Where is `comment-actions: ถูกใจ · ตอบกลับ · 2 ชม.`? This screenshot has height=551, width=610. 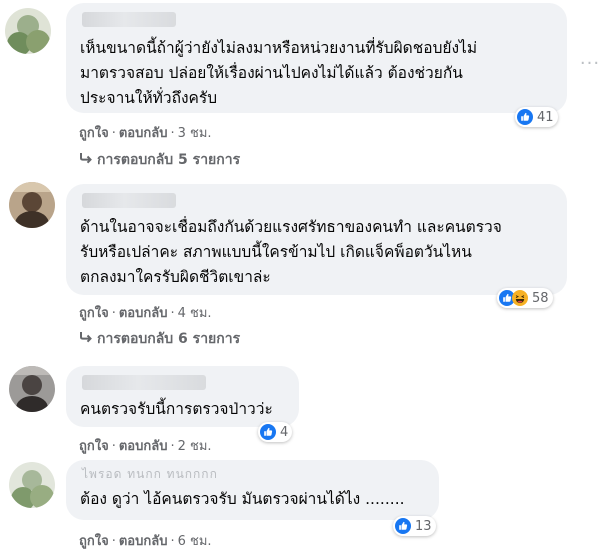 comment-actions: ถูกใจ · ตอบกลับ · 2 ชม. is located at coordinates (145, 446).